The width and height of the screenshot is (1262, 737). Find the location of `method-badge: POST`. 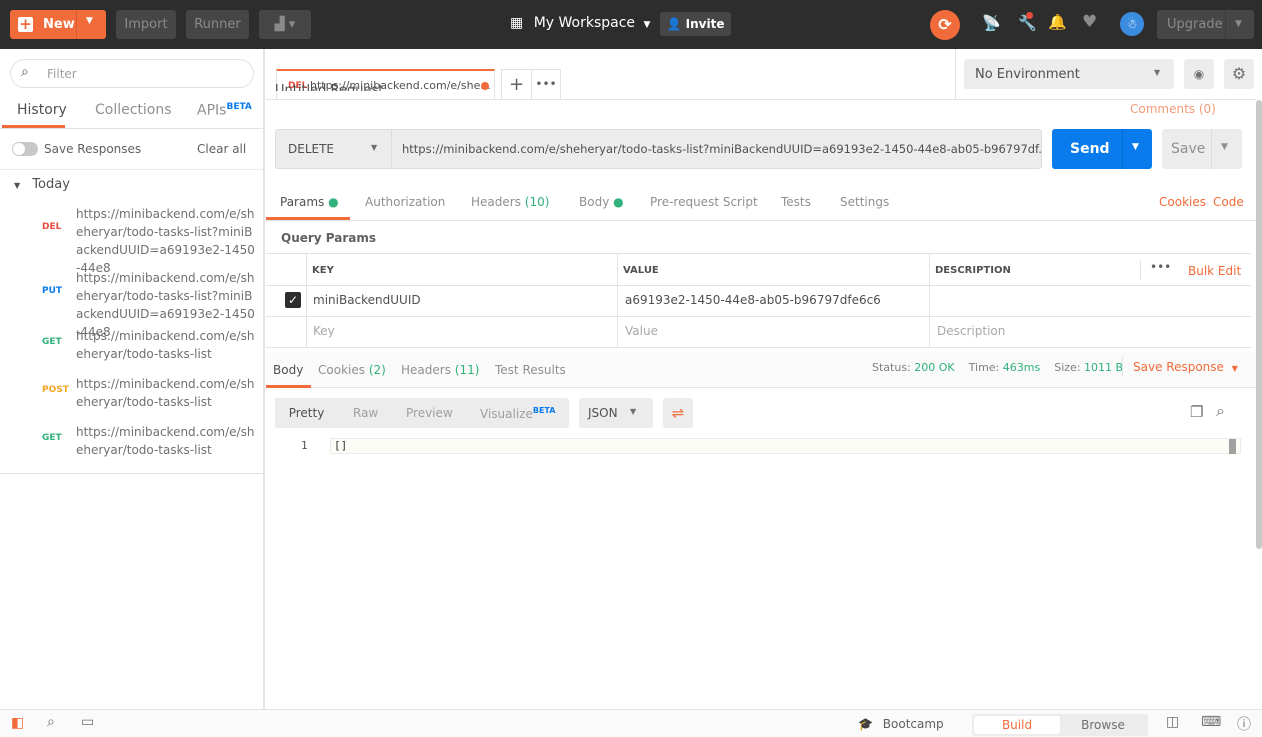

method-badge: POST is located at coordinates (55, 390).